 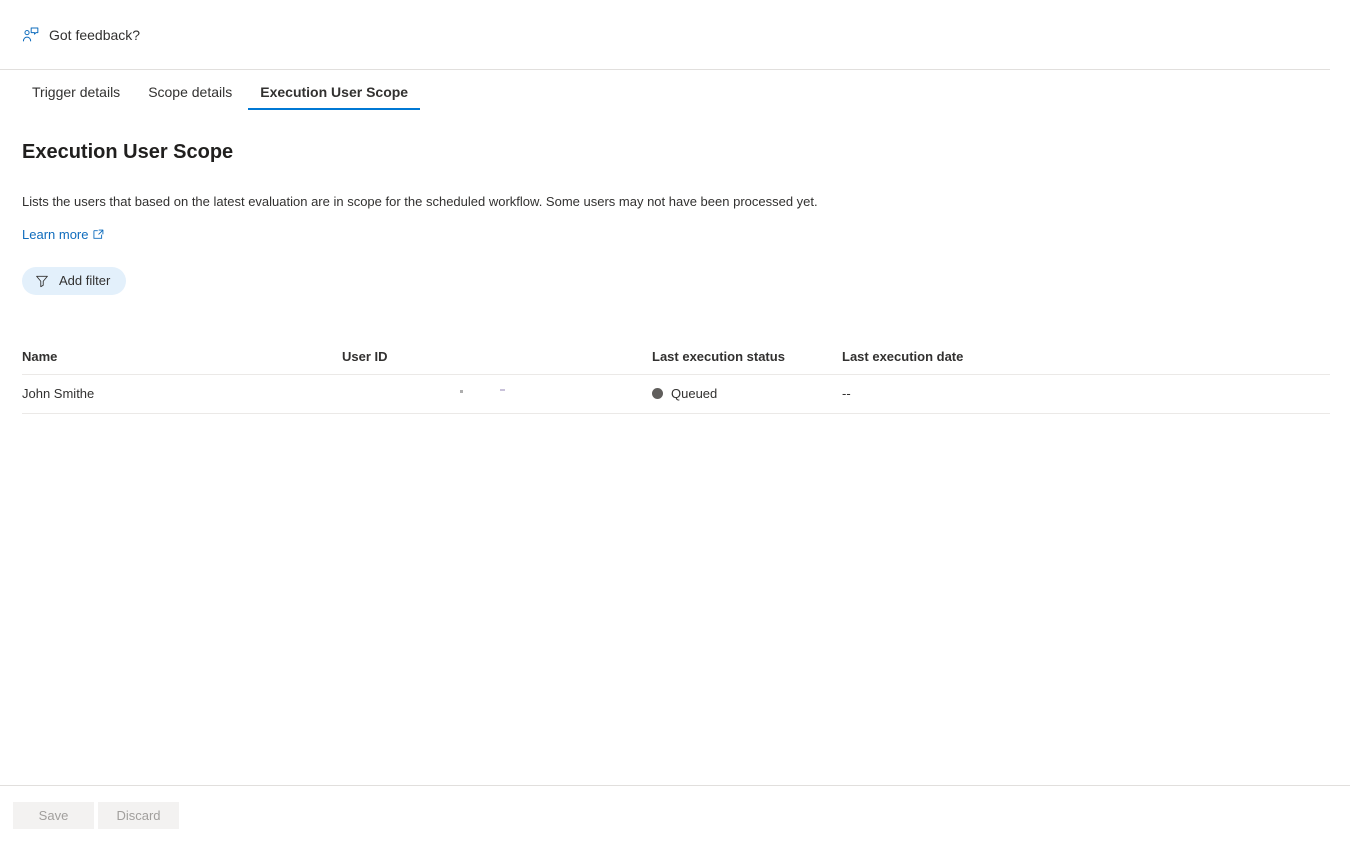 I want to click on cell-last-execution-date: --, so click(x=846, y=394).